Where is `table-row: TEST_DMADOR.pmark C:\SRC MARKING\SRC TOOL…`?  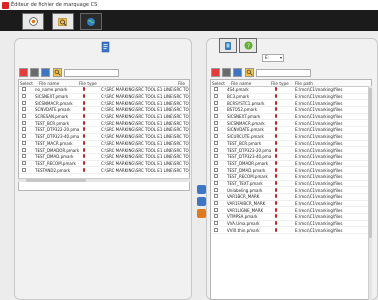
table-row: TEST_DMADOR.pmark C:\SRC MARKING\SRC TOOL… is located at coordinates (104, 150).